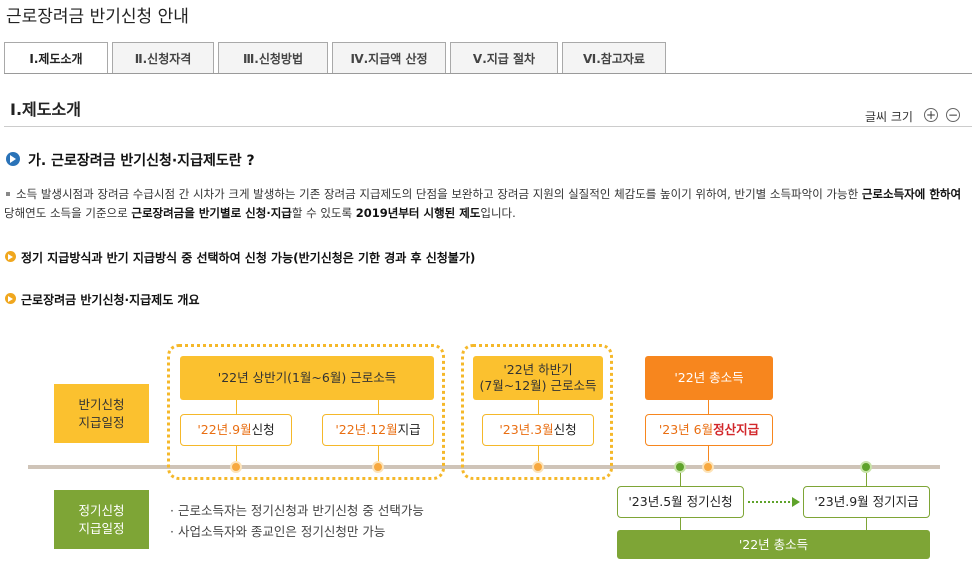 This screenshot has width=976, height=576. What do you see at coordinates (56, 58) in the screenshot?
I see `tab-intro: Ⅰ.제도소개` at bounding box center [56, 58].